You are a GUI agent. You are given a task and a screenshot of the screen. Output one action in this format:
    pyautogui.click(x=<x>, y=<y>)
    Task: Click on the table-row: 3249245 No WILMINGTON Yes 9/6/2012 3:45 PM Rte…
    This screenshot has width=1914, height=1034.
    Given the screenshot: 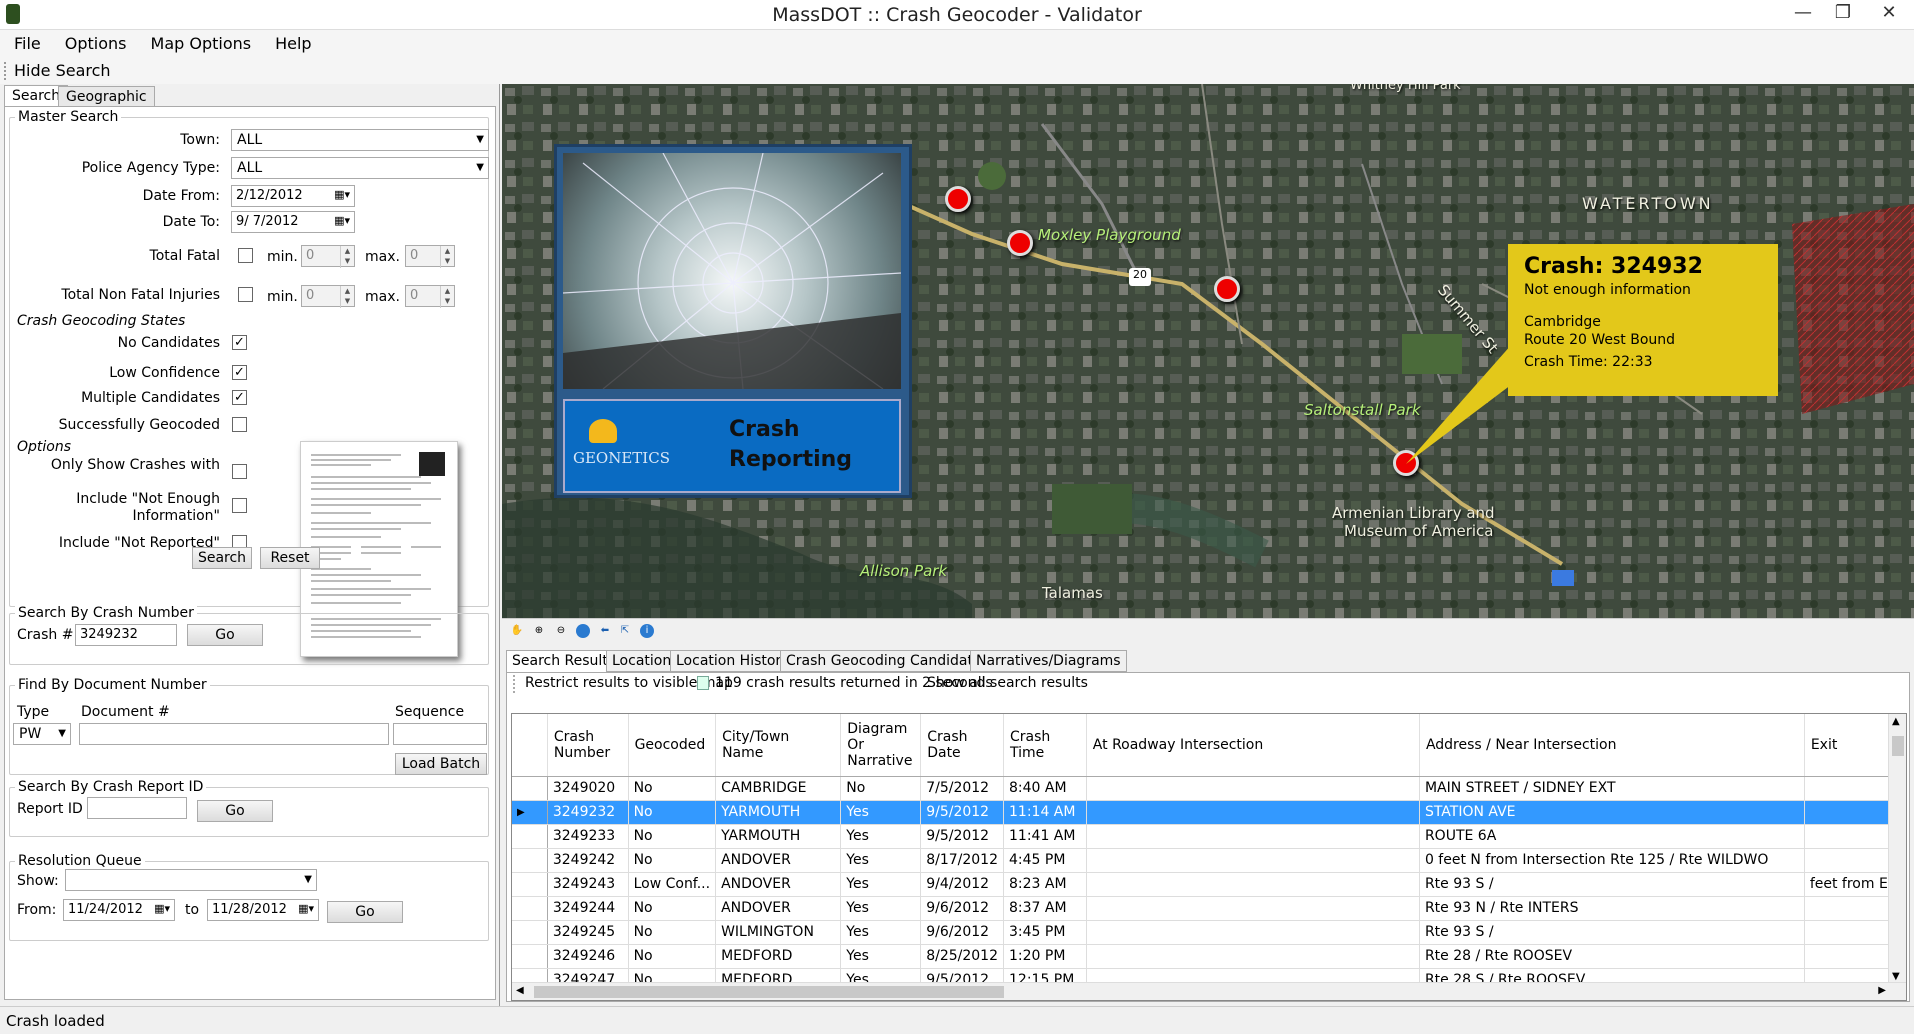 What is the action you would take?
    pyautogui.click(x=1209, y=932)
    